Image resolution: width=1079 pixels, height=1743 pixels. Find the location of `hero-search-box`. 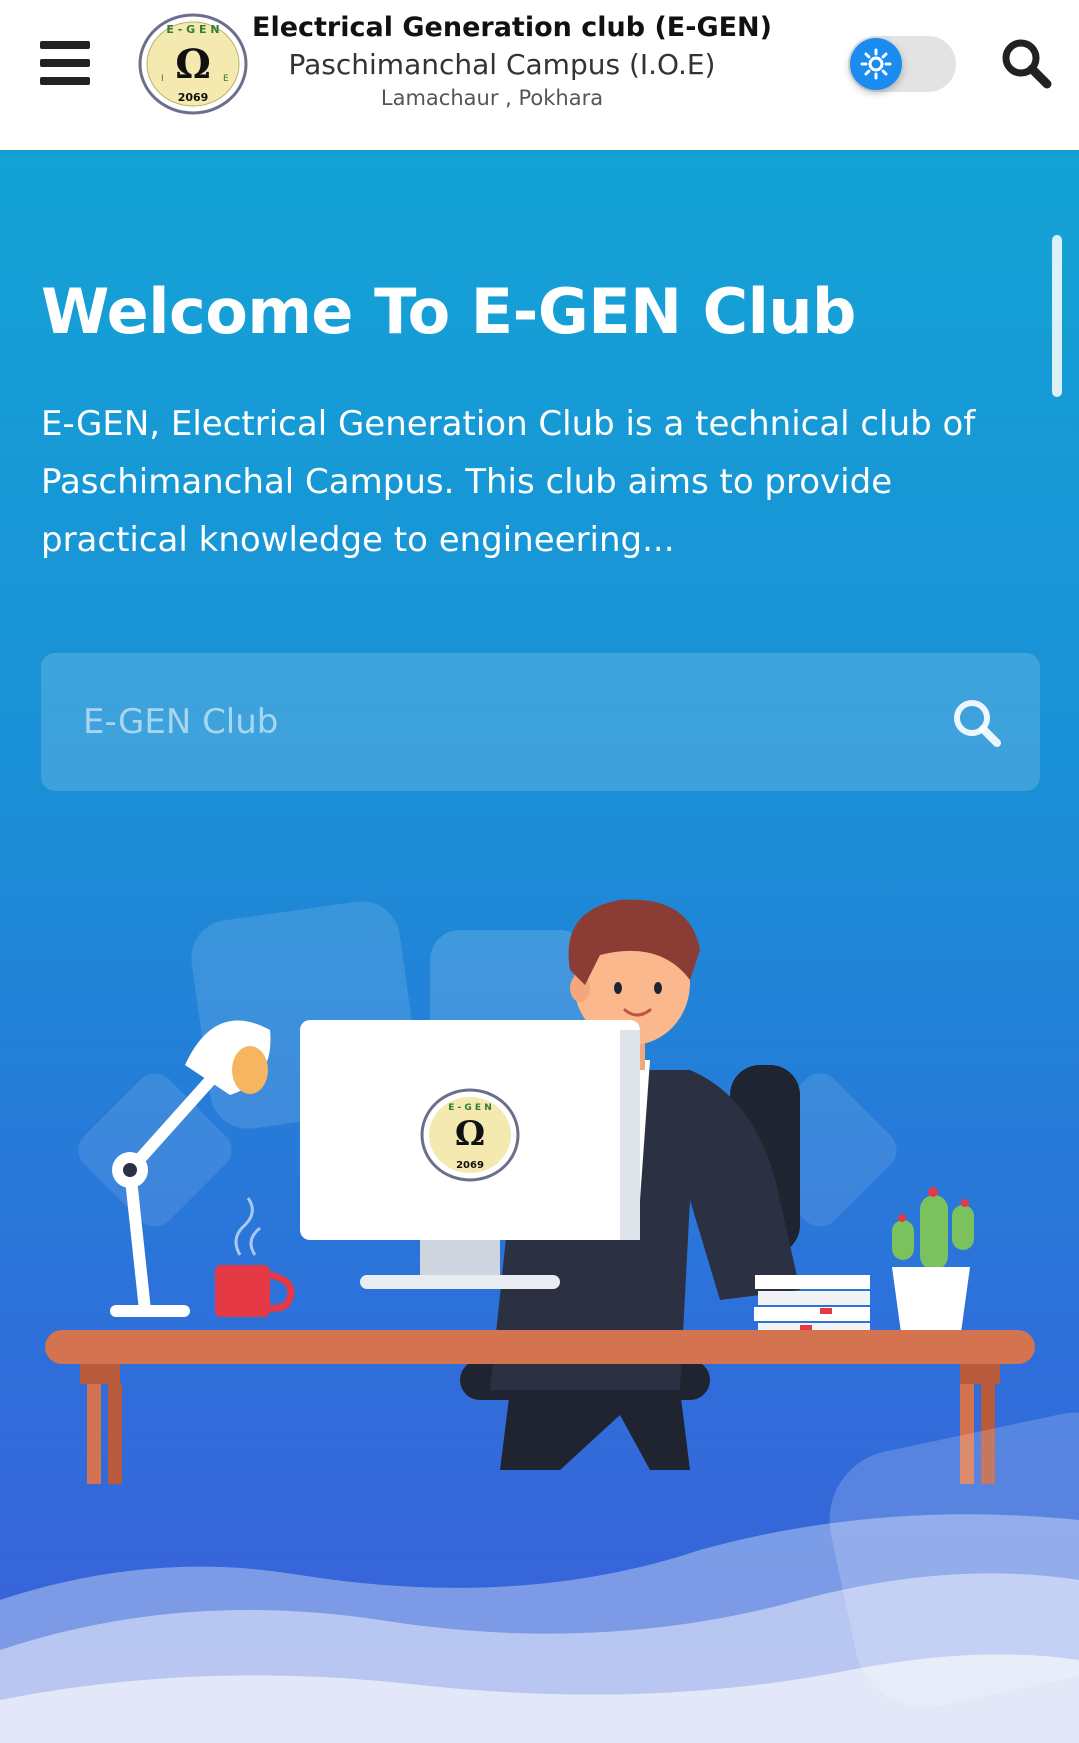

hero-search-box is located at coordinates (540, 722).